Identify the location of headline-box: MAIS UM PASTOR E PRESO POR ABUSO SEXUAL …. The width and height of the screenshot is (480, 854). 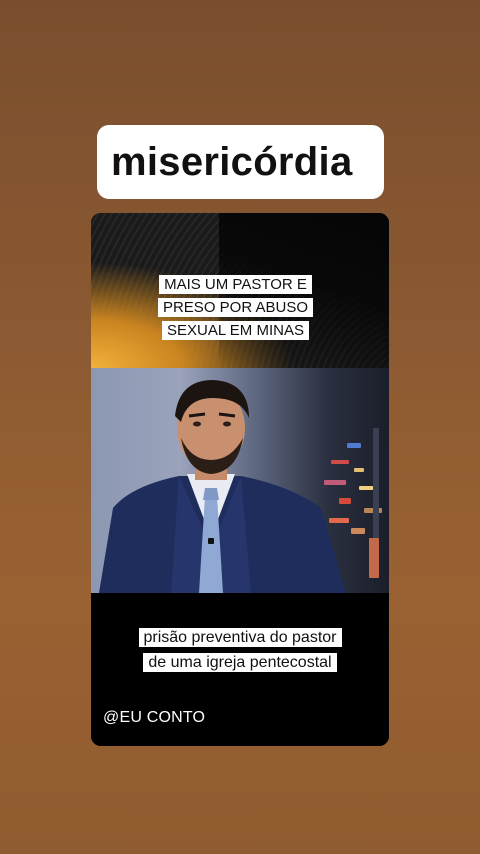
(235, 307).